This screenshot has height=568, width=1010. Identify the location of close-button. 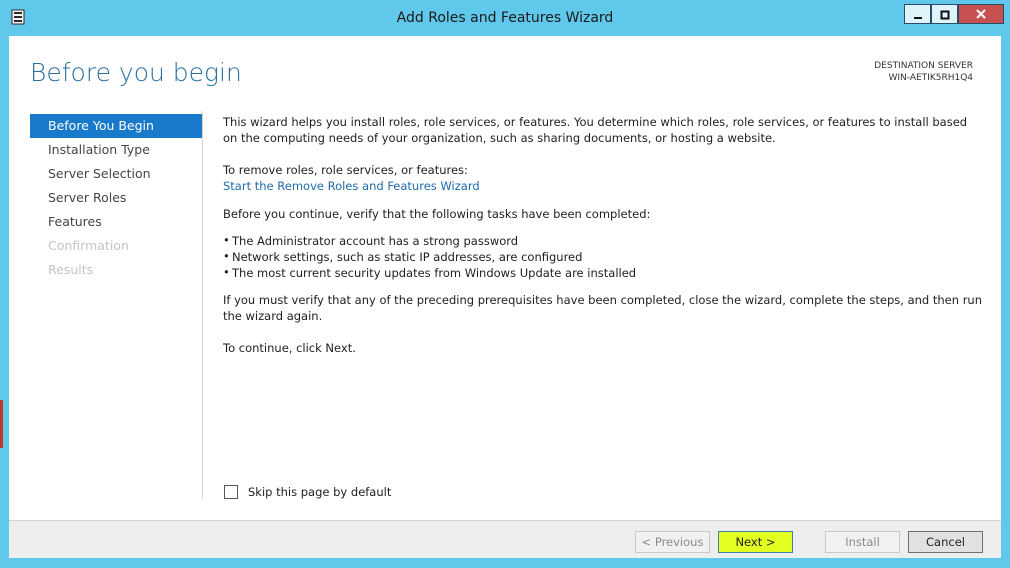
(981, 14).